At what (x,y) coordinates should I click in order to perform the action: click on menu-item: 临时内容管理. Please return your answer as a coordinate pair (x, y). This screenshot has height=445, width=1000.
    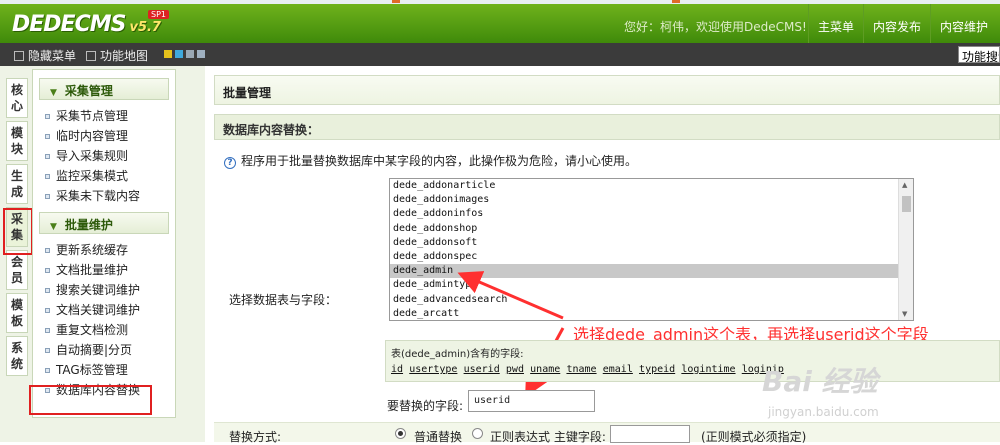
    Looking at the image, I should click on (104, 134).